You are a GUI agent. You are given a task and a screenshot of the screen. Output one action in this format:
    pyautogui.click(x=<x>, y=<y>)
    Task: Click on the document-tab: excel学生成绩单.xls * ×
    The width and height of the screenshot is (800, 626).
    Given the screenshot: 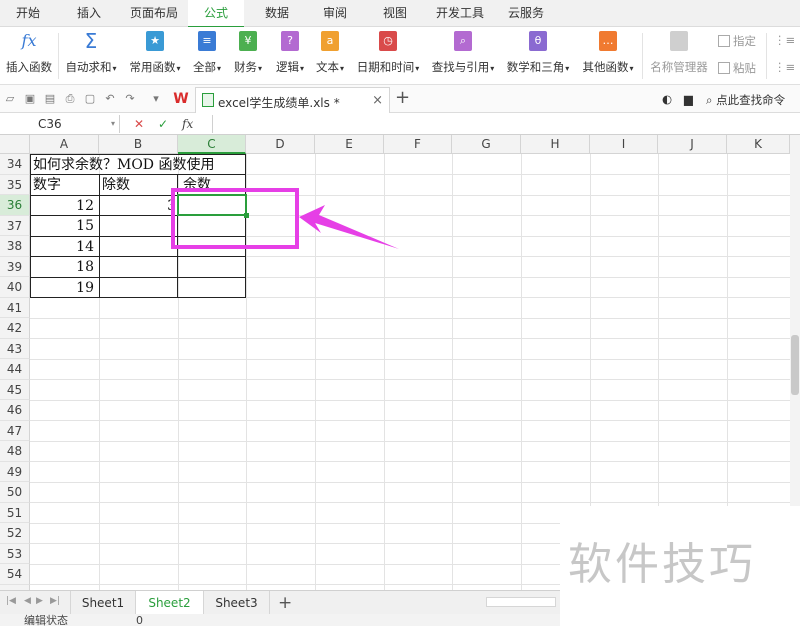 What is the action you would take?
    pyautogui.click(x=292, y=100)
    